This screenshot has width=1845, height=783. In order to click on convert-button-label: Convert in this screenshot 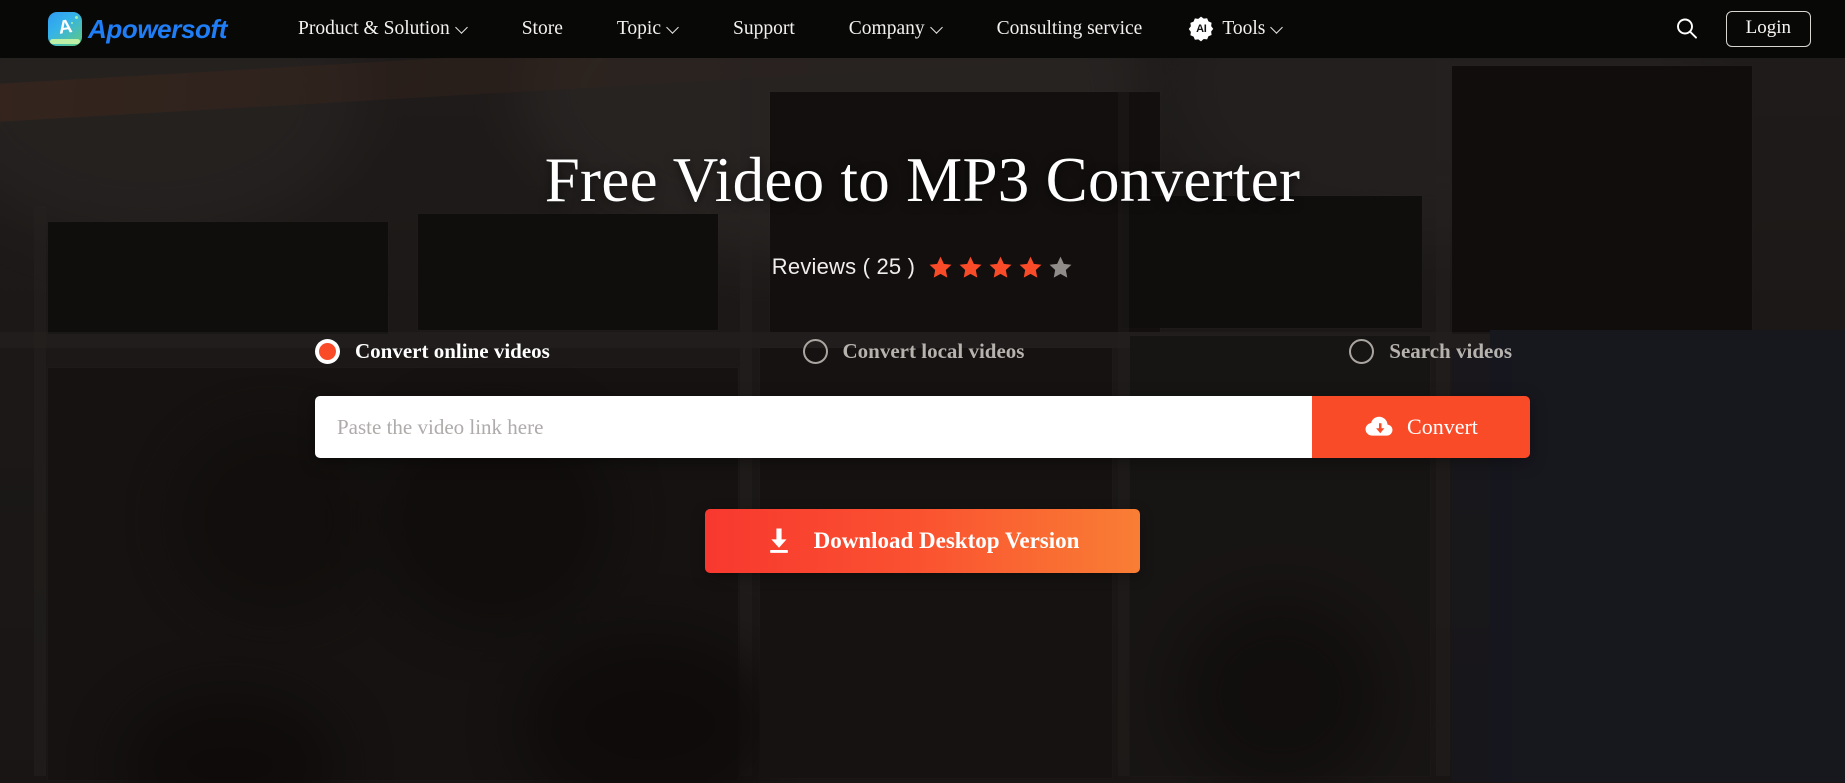, I will do `click(1442, 426)`.